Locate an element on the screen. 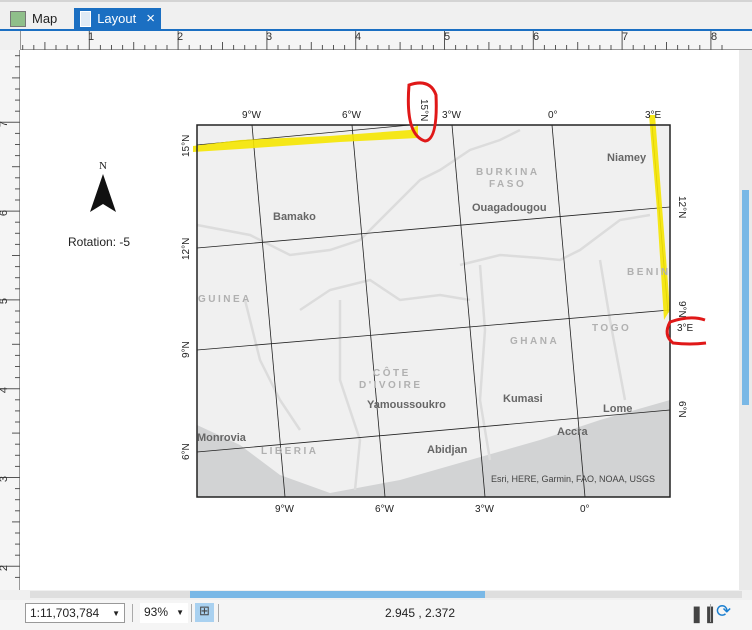  city-label: Abidjan is located at coordinates (447, 450).